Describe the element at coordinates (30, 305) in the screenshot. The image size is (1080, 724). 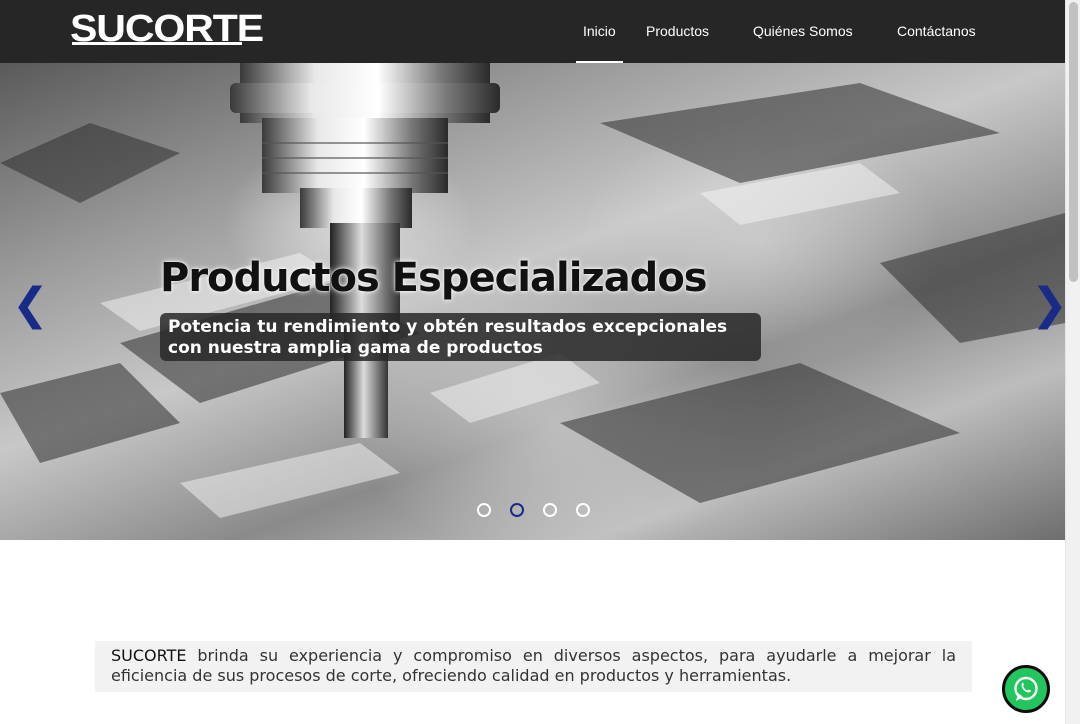
I see `carousel-prev-button: ❮` at that location.